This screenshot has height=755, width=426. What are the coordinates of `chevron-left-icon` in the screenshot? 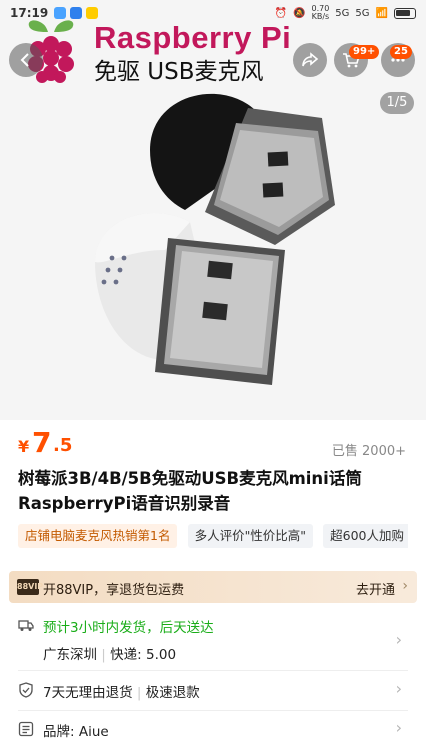 It's located at (24, 60).